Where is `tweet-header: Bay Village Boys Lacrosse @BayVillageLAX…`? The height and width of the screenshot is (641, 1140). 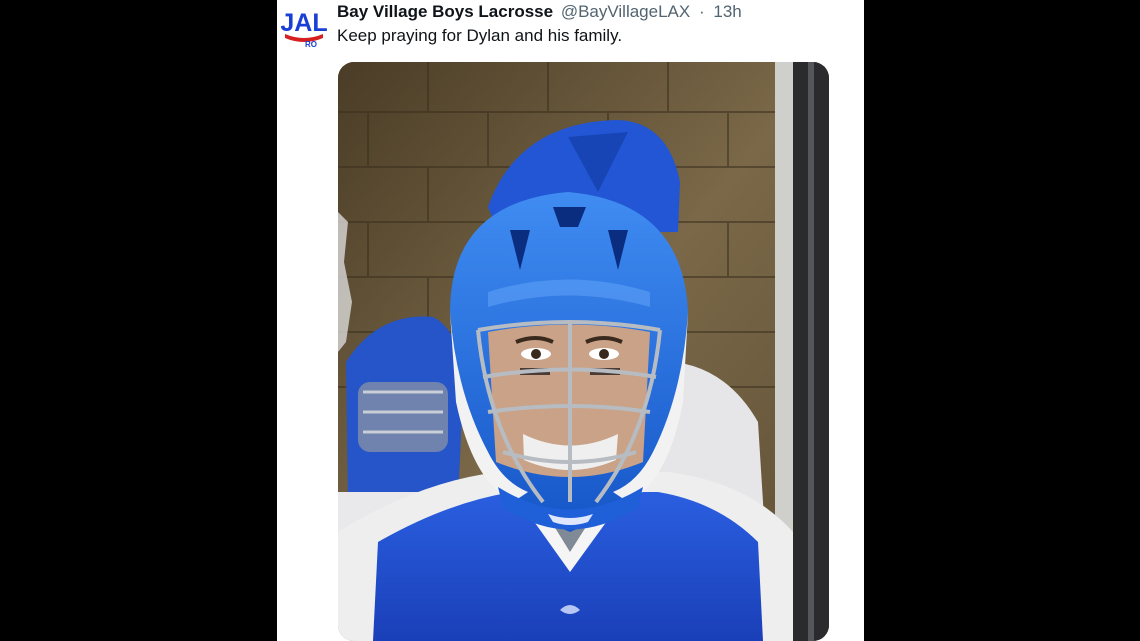 tweet-header: Bay Village Boys Lacrosse @BayVillageLAX… is located at coordinates (539, 12).